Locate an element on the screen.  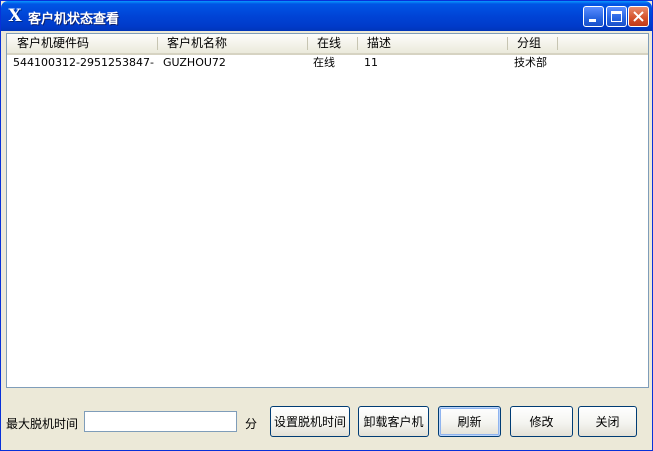
maximize-icon is located at coordinates (616, 16).